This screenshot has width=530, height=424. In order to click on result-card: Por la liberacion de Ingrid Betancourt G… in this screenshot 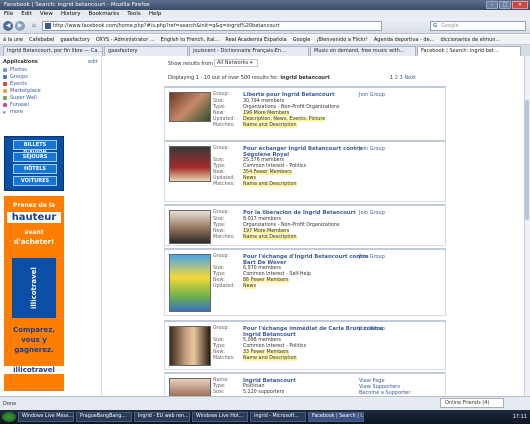, I will do `click(305, 225)`.